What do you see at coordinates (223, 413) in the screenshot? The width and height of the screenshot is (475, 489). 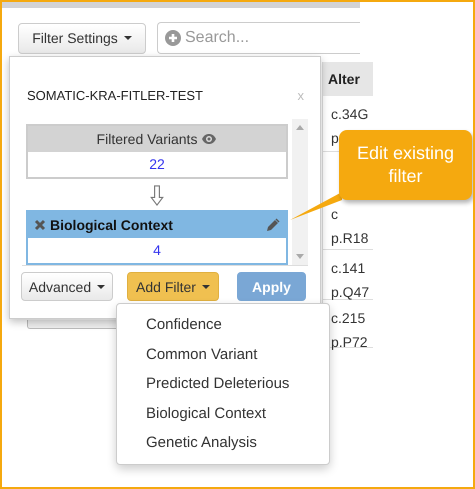 I see `menu-item: Biological Context` at bounding box center [223, 413].